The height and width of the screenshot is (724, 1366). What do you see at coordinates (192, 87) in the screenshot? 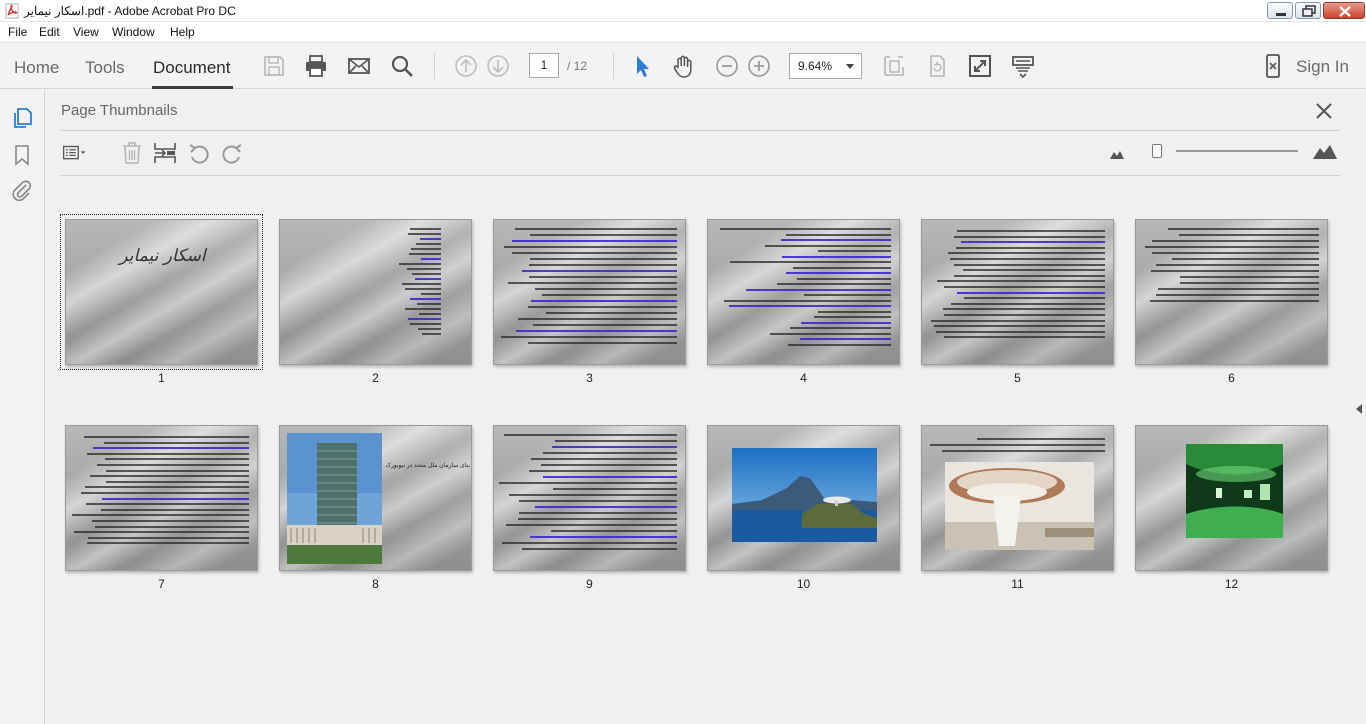
I see `active-tab-indicator` at bounding box center [192, 87].